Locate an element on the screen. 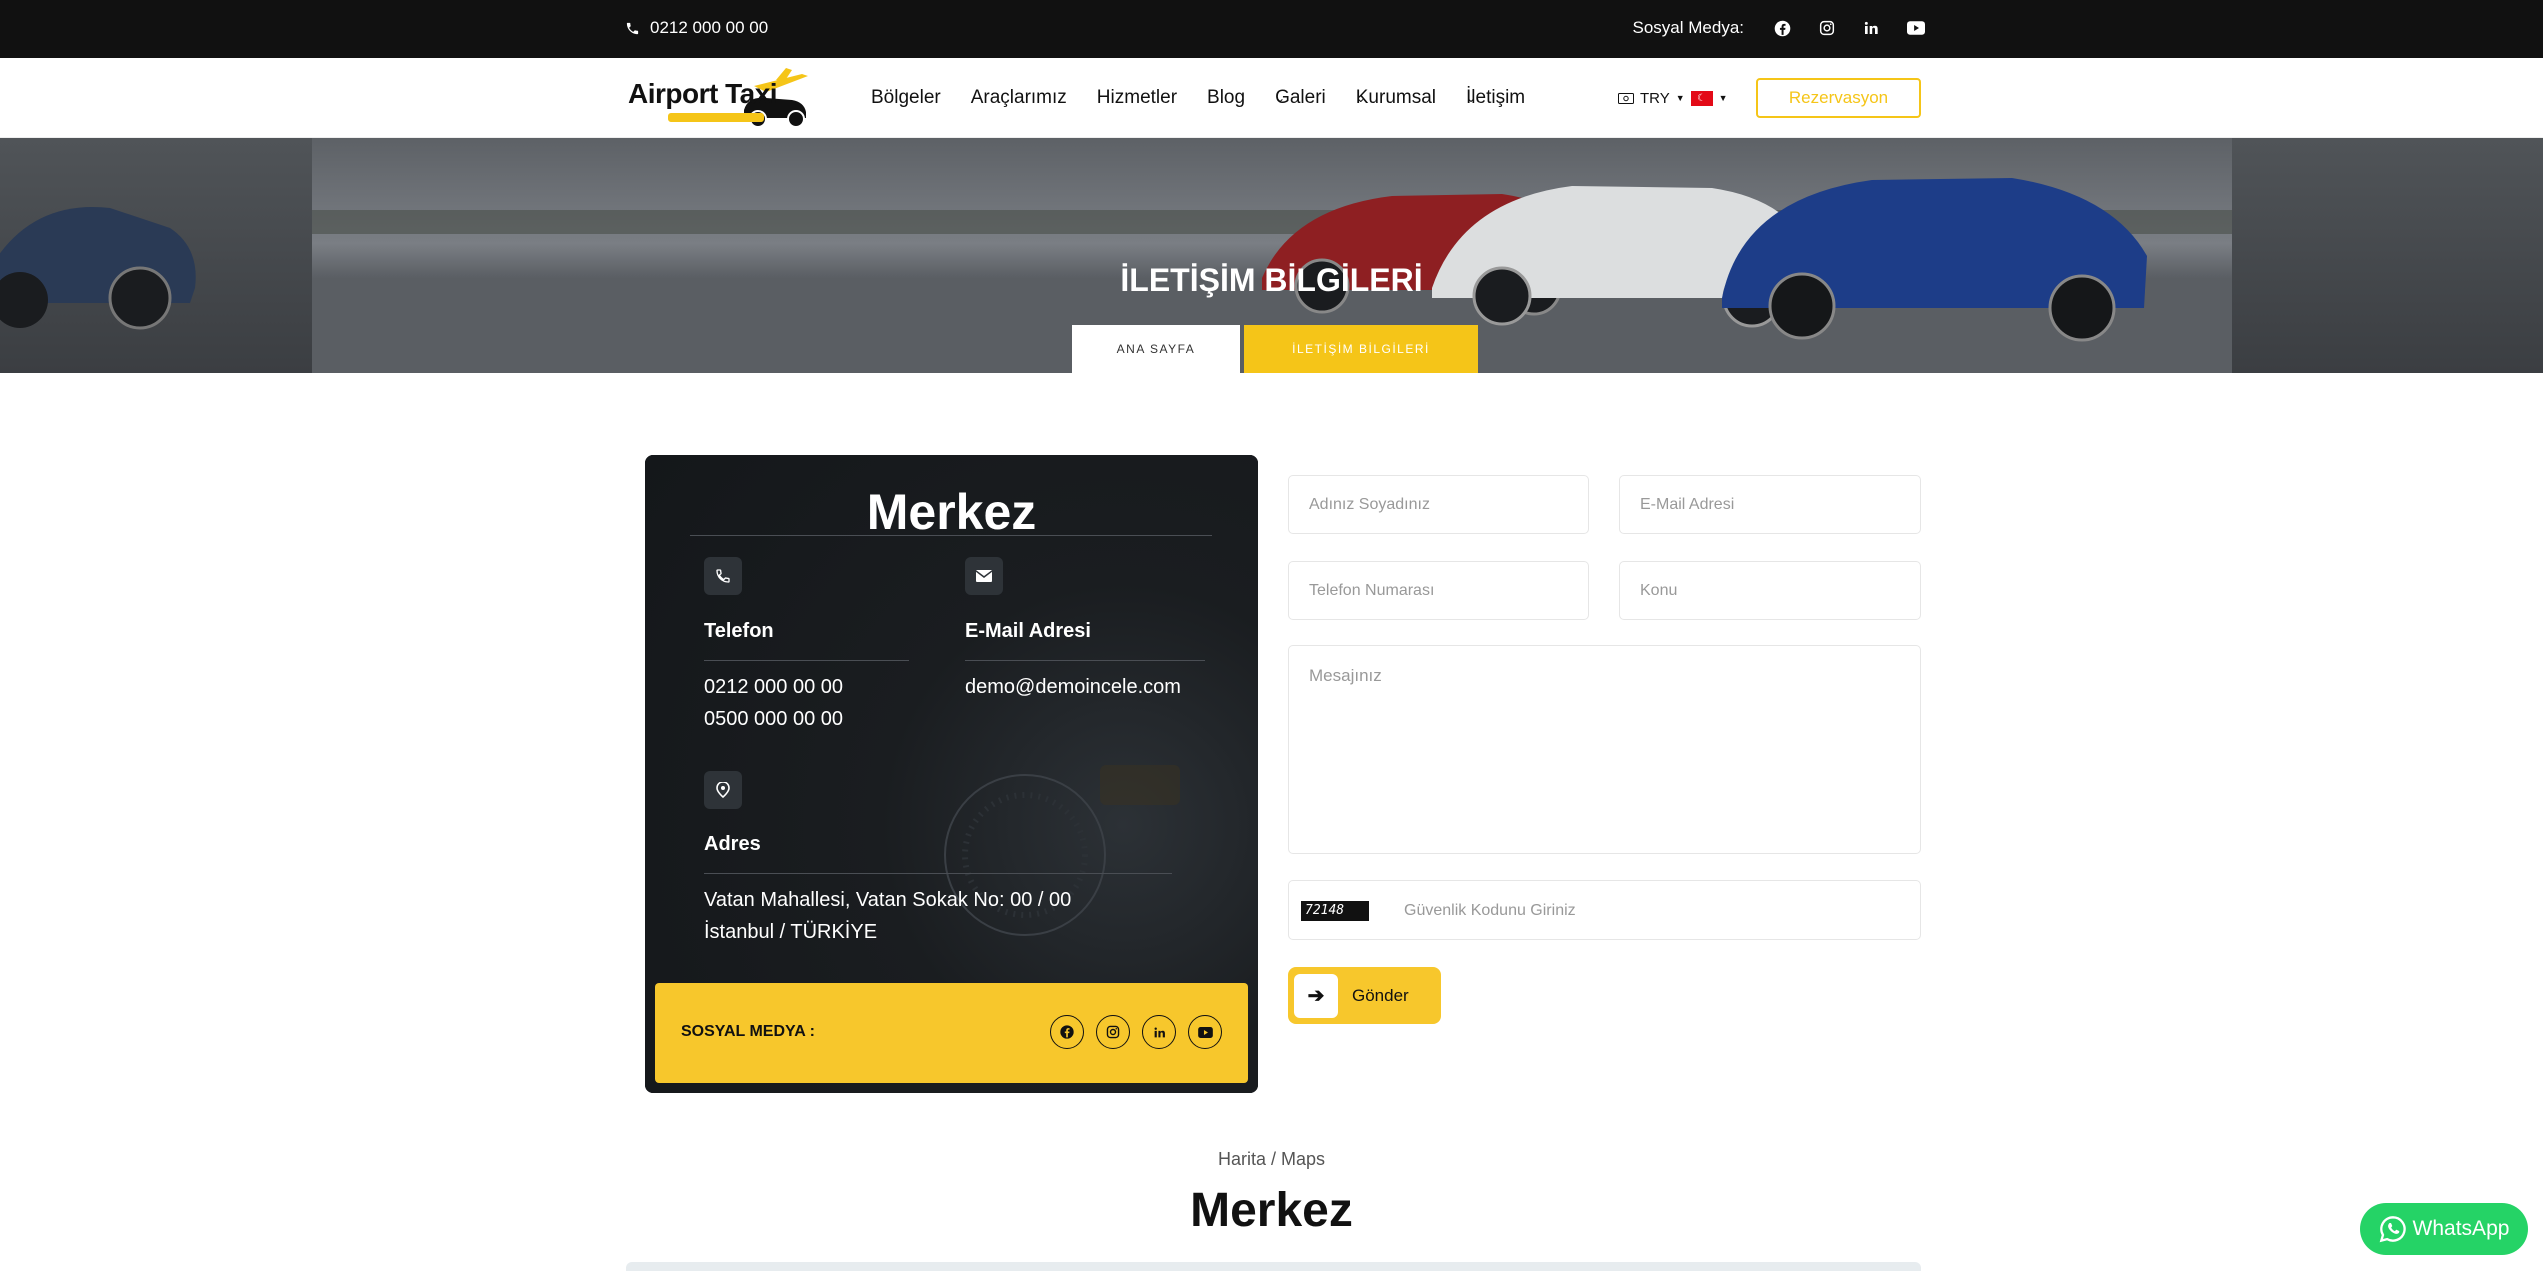  top-phone: 0212 000 00 00 is located at coordinates (696, 28).